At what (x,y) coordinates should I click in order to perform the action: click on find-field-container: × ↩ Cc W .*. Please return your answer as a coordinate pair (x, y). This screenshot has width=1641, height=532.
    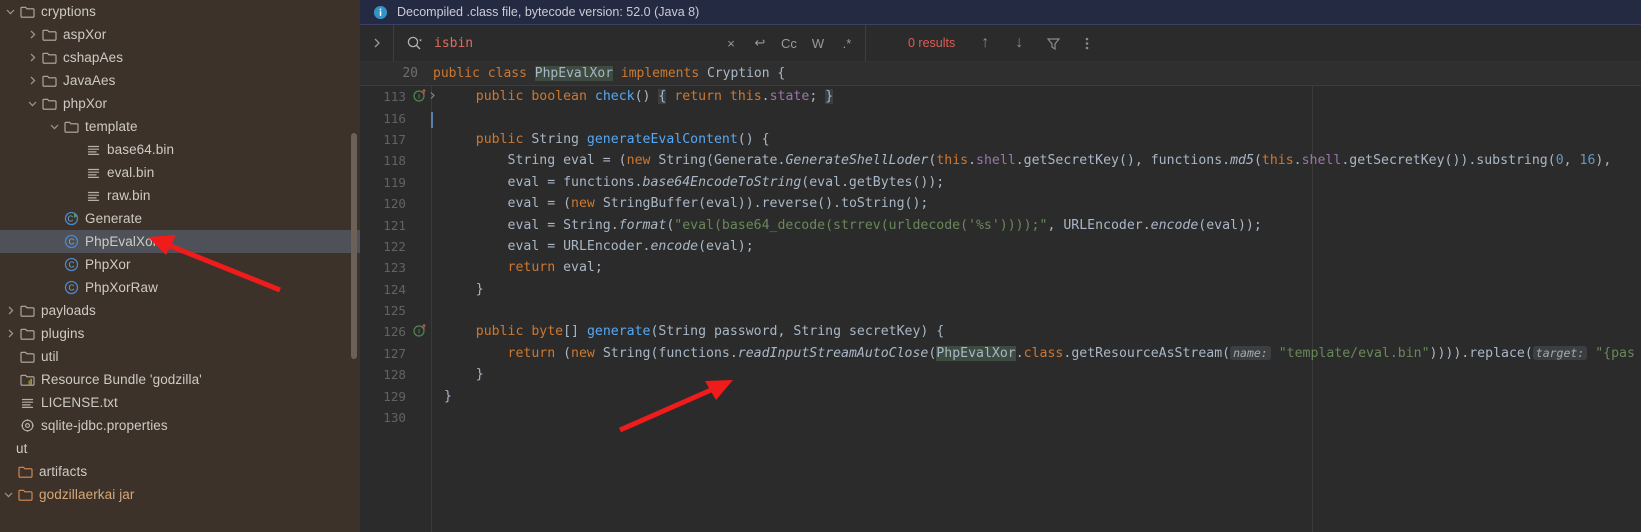
    Looking at the image, I should click on (630, 43).